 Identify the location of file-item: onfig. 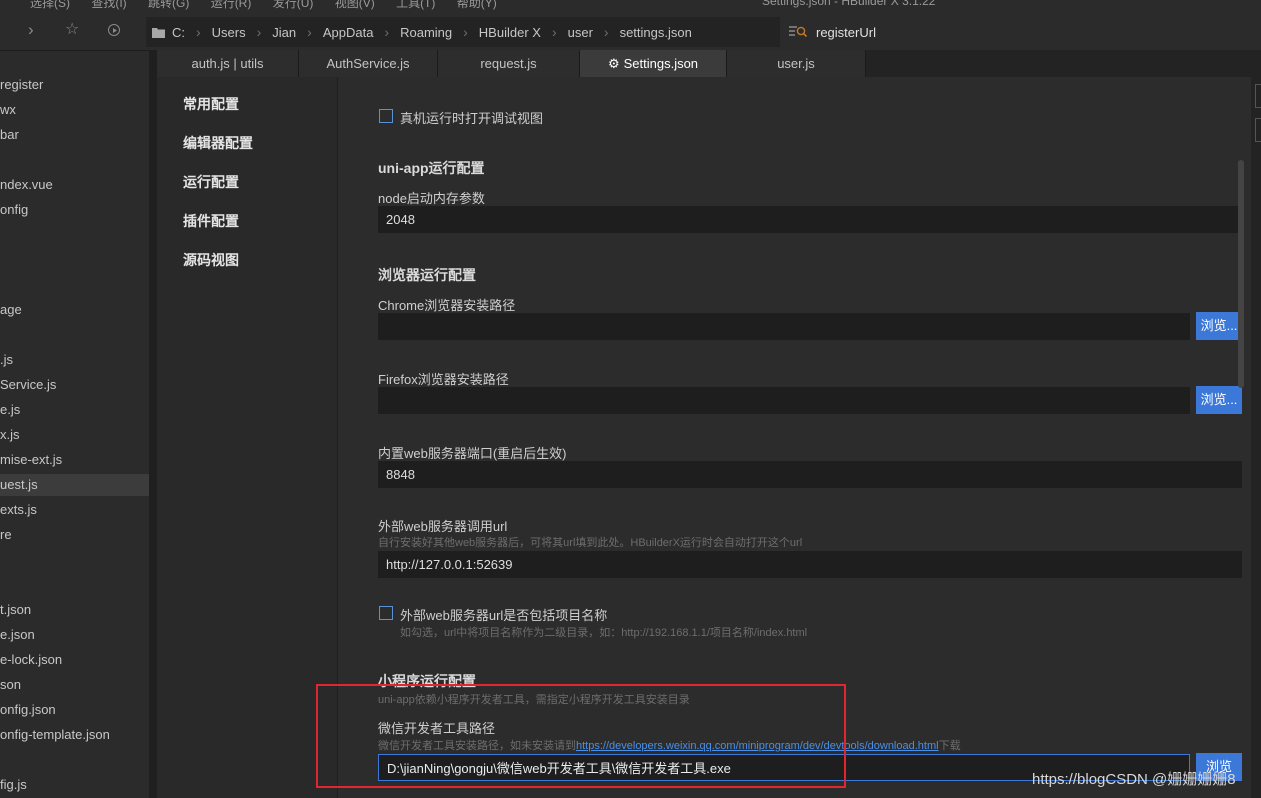
(74, 210).